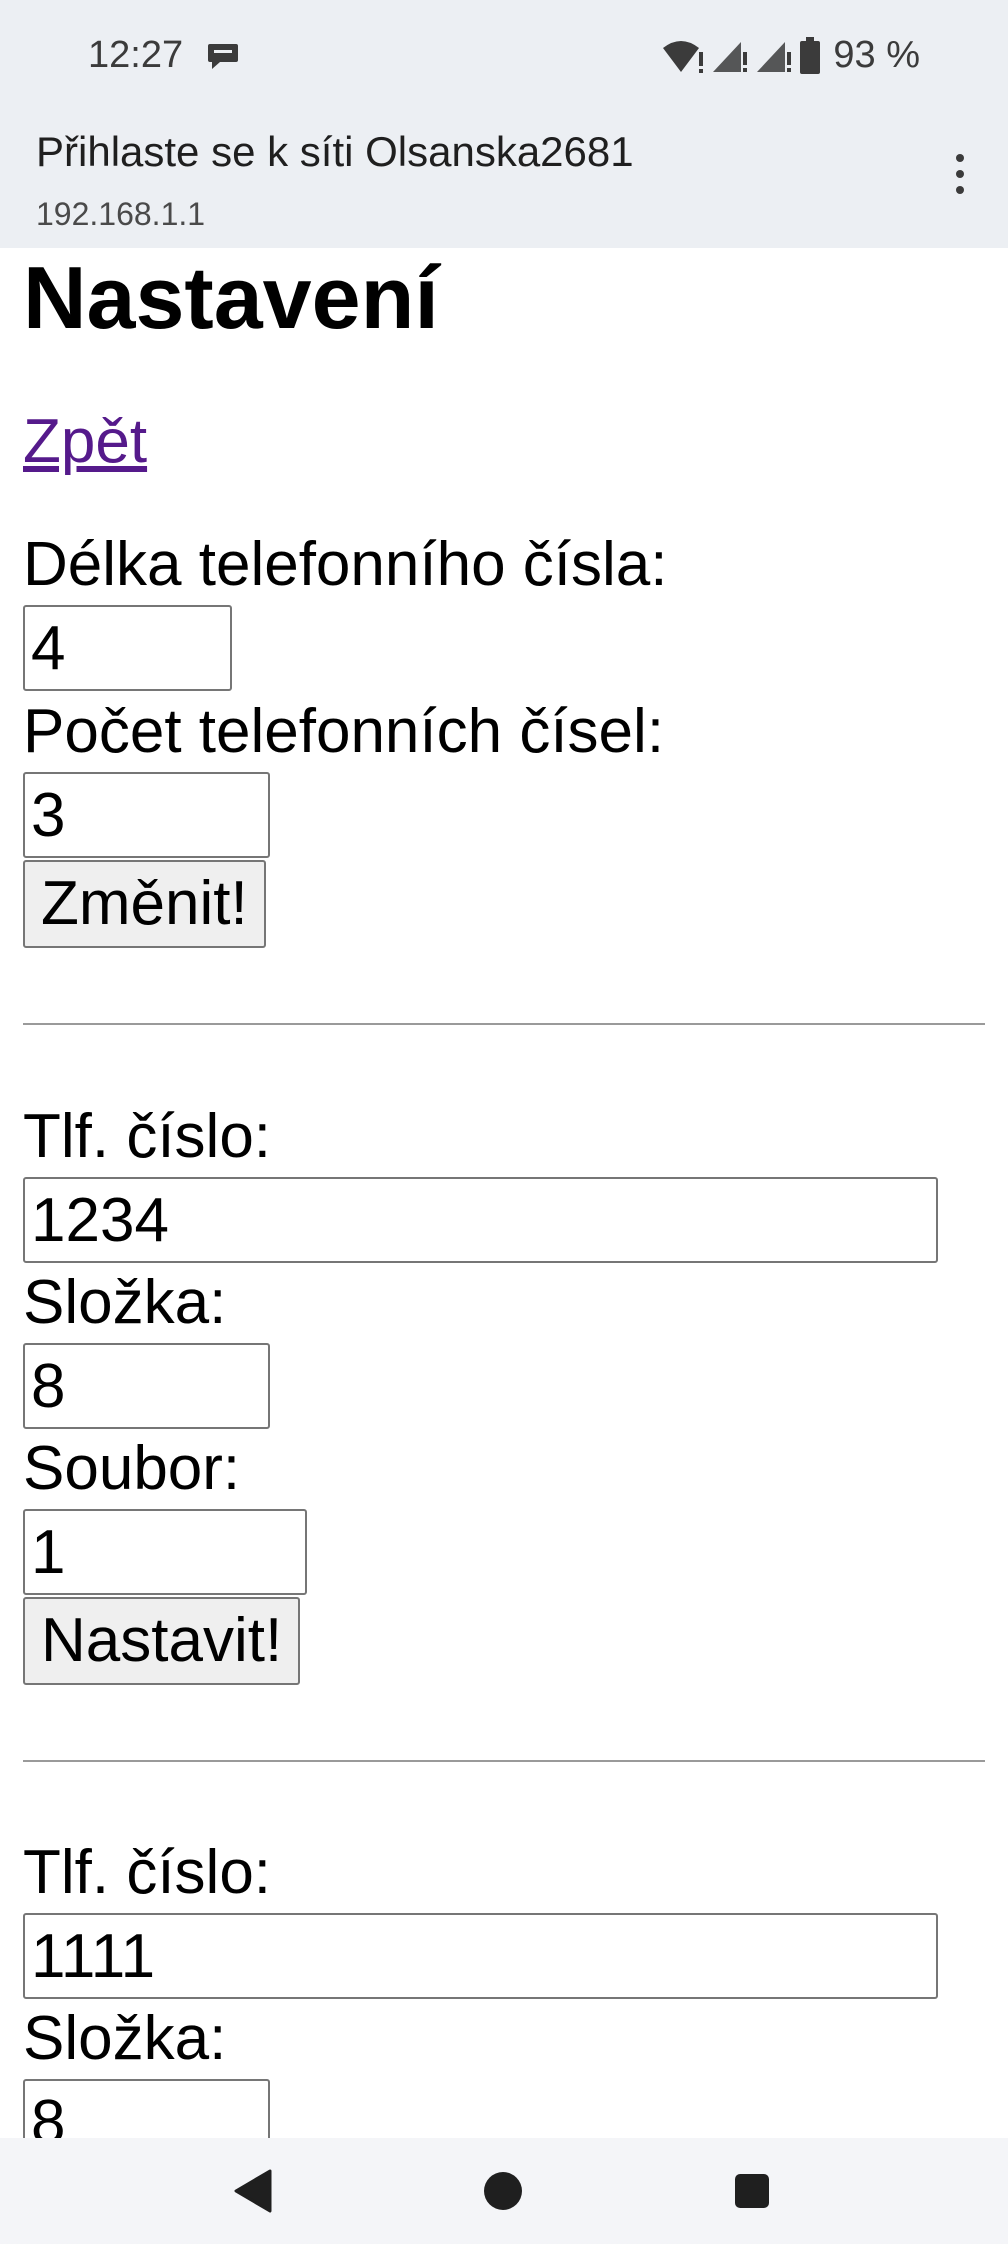 This screenshot has width=1008, height=2244. What do you see at coordinates (253, 2191) in the screenshot?
I see `back-triangle-icon` at bounding box center [253, 2191].